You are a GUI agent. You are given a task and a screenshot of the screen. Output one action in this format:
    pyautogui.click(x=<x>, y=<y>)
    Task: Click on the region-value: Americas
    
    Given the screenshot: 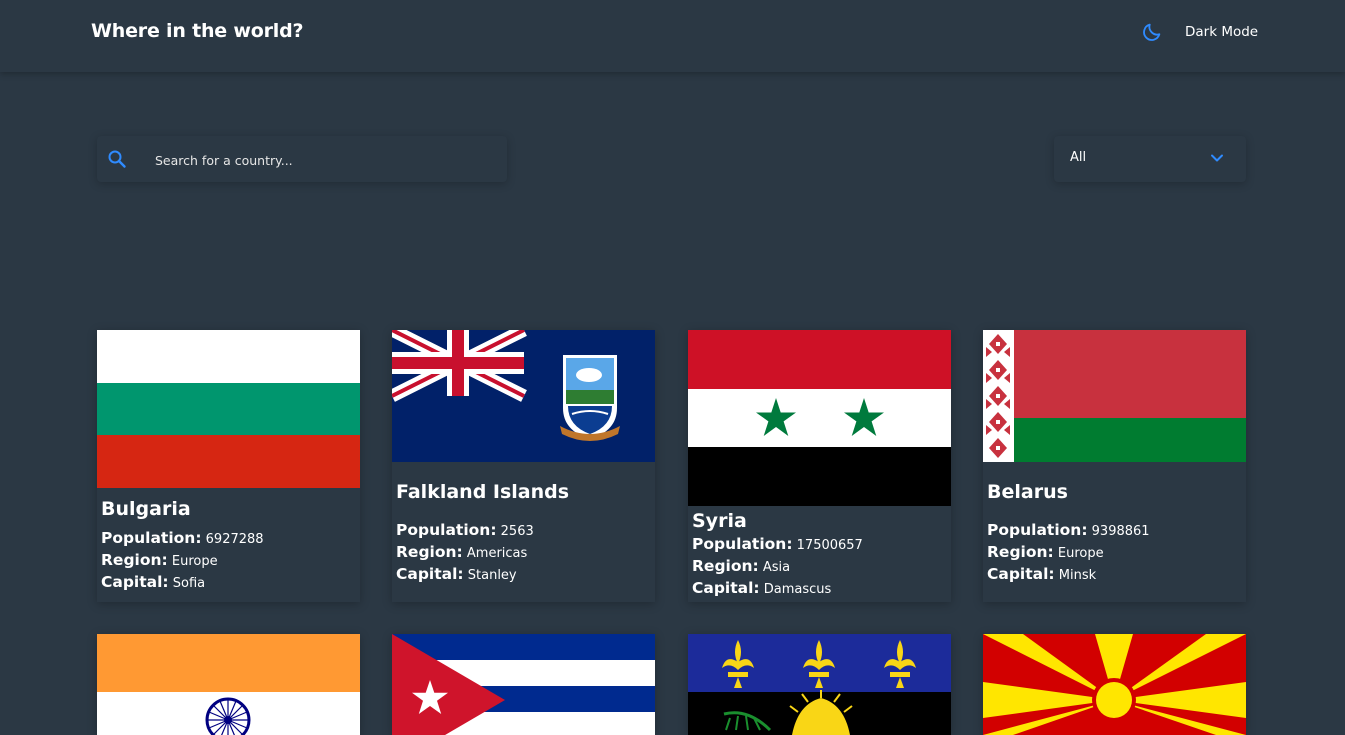 What is the action you would take?
    pyautogui.click(x=497, y=553)
    